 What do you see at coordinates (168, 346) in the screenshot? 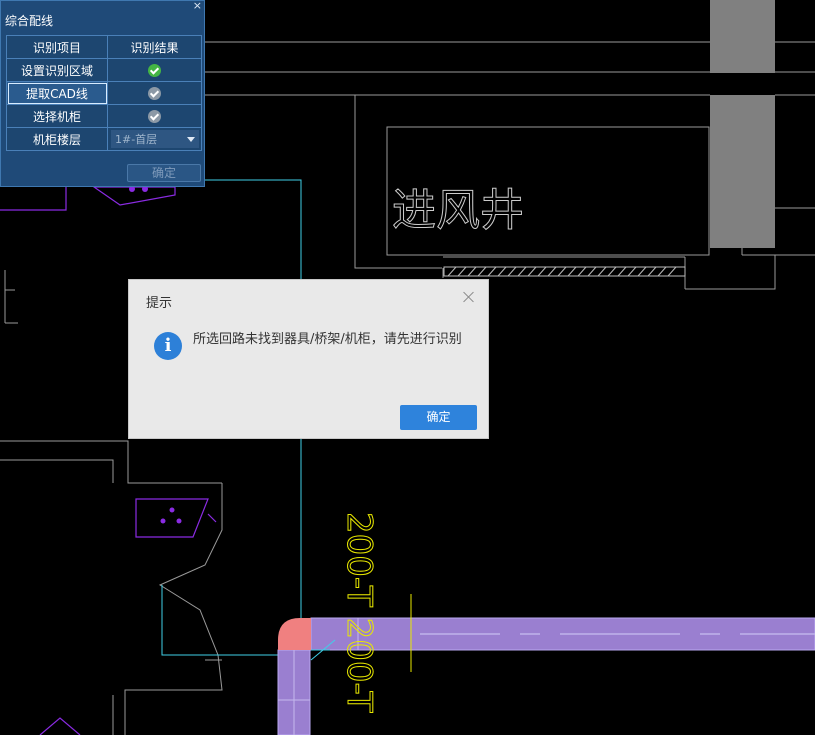
I see `info-icon: i` at bounding box center [168, 346].